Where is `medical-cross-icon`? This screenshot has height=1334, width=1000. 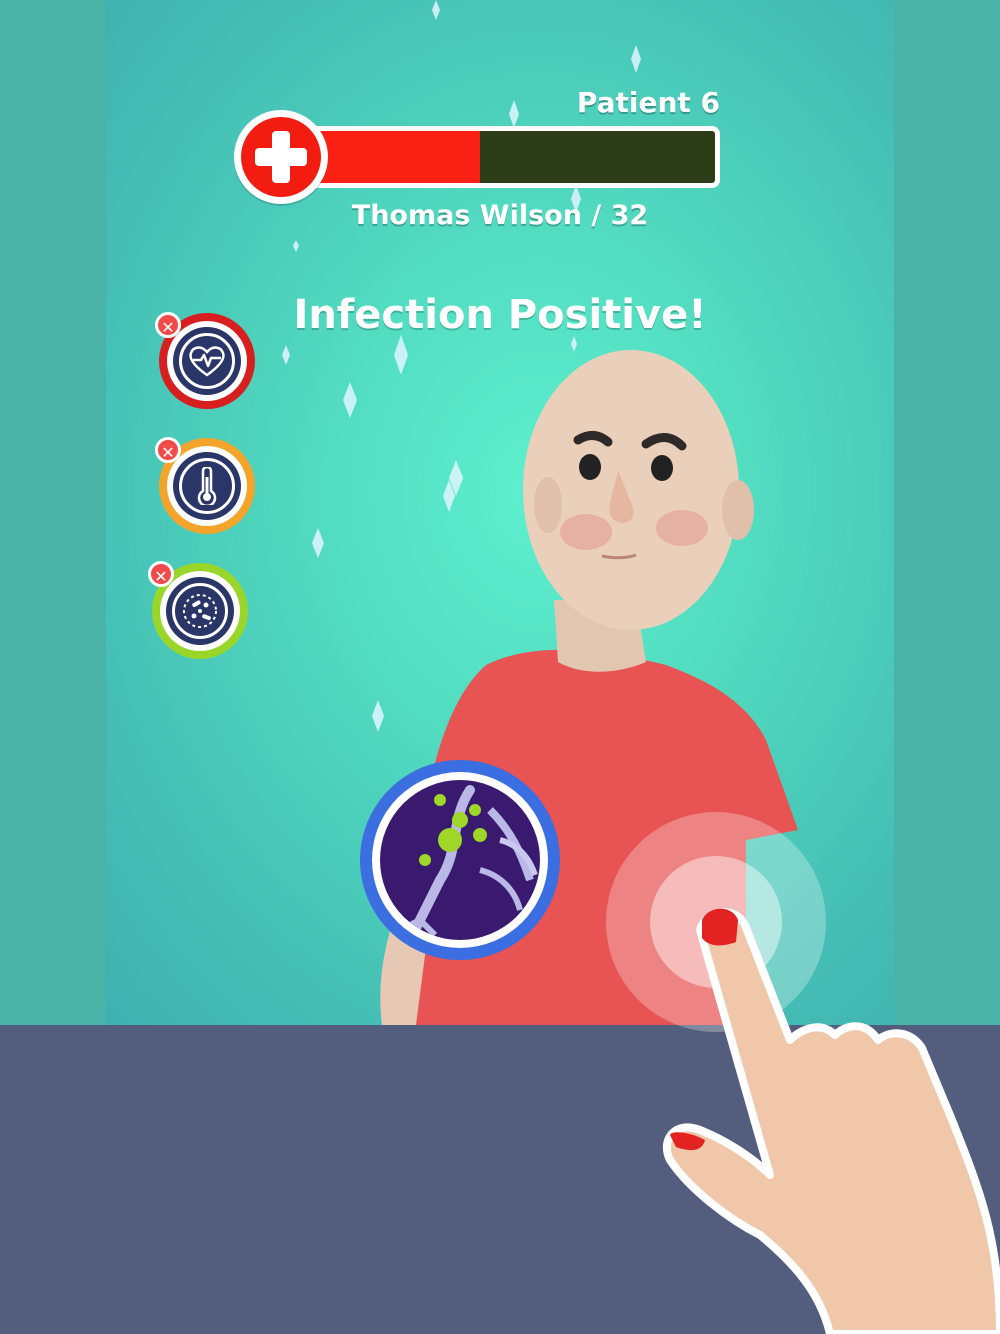 medical-cross-icon is located at coordinates (281, 157).